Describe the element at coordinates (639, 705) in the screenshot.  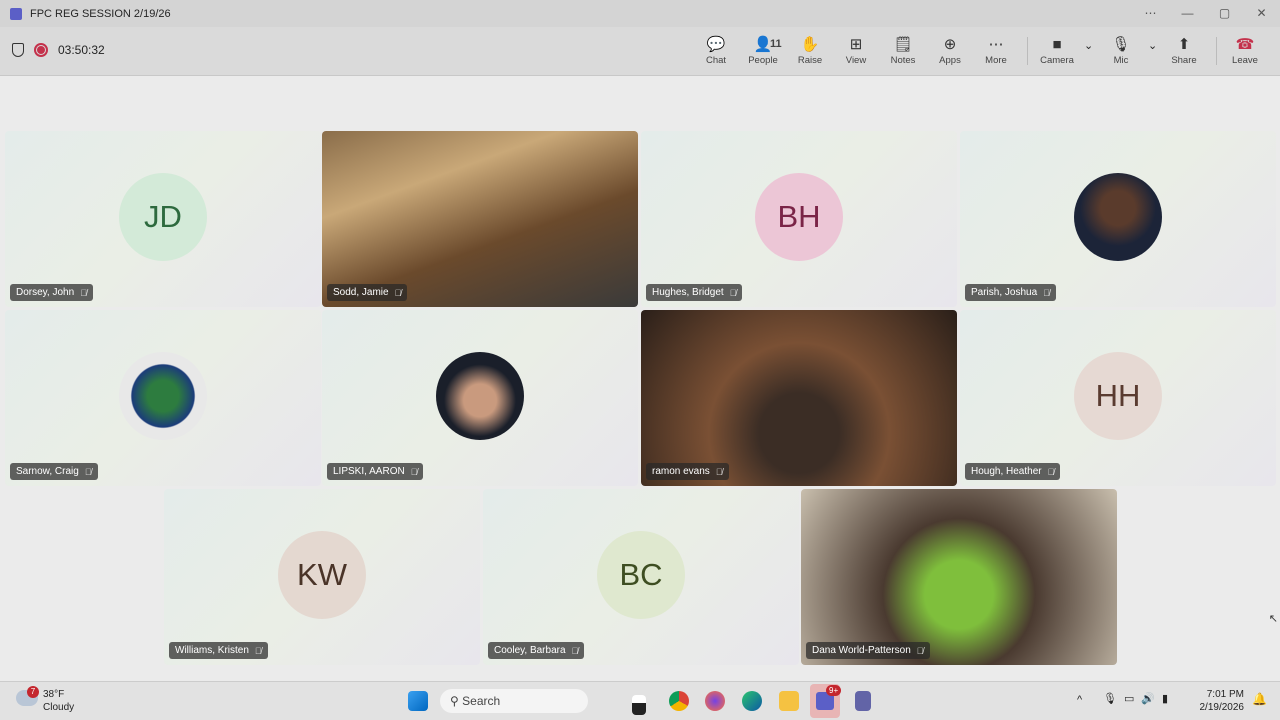
I see `task-view-icon` at that location.